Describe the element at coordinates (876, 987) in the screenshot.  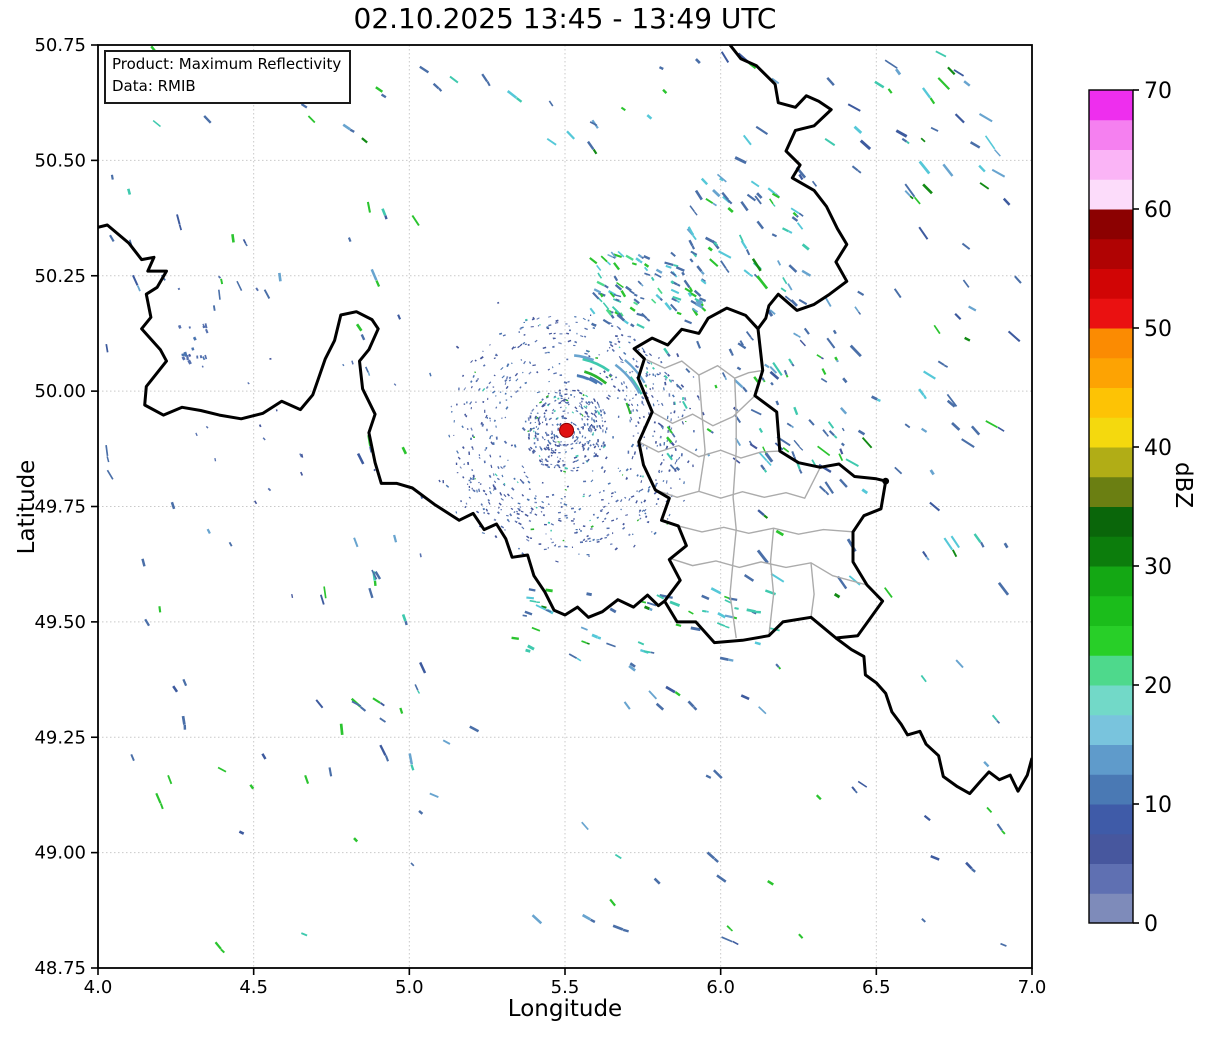
I see `x-tick-label: 6.5` at that location.